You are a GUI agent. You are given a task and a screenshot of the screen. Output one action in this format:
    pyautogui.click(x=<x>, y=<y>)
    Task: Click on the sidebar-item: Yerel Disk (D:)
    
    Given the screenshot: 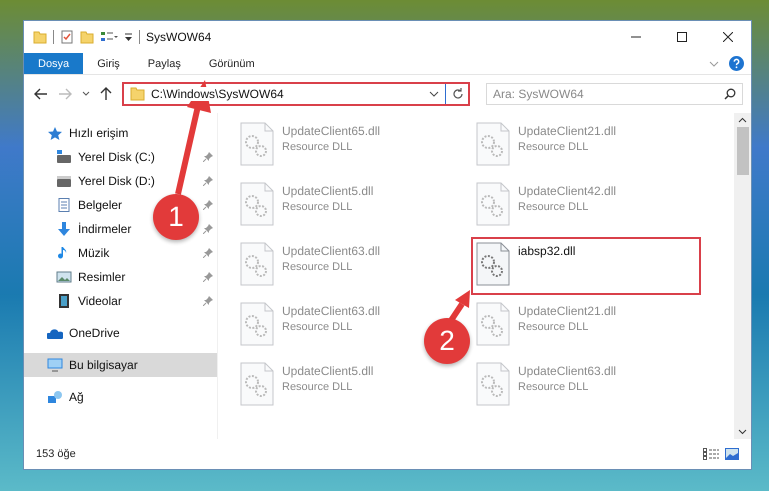 What is the action you would take?
    pyautogui.click(x=107, y=181)
    